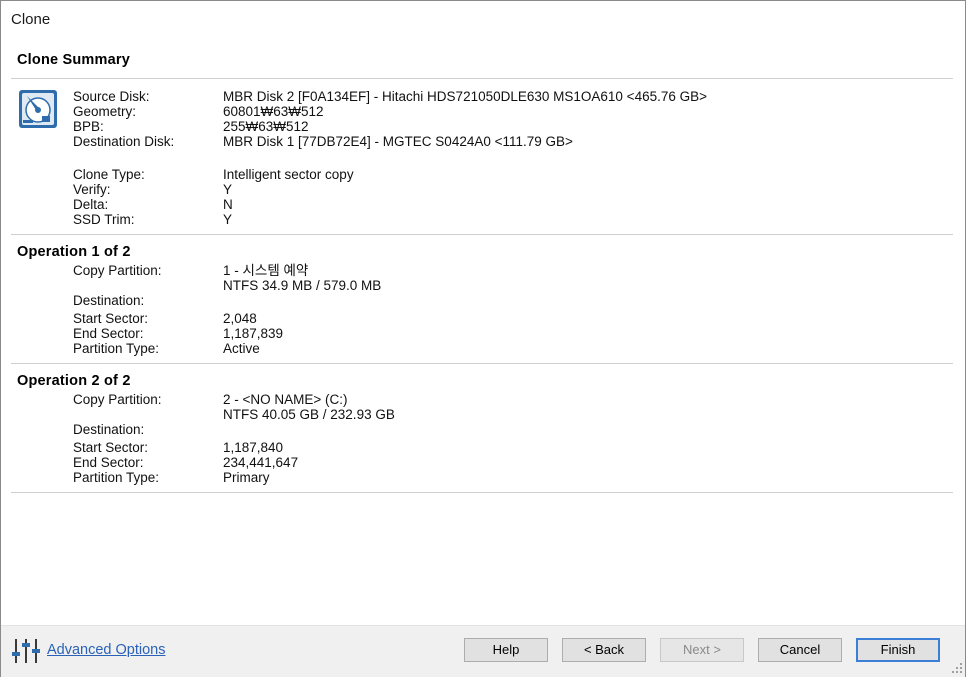 The image size is (966, 677). Describe the element at coordinates (31, 19) in the screenshot. I see `window-title: Clone` at that location.